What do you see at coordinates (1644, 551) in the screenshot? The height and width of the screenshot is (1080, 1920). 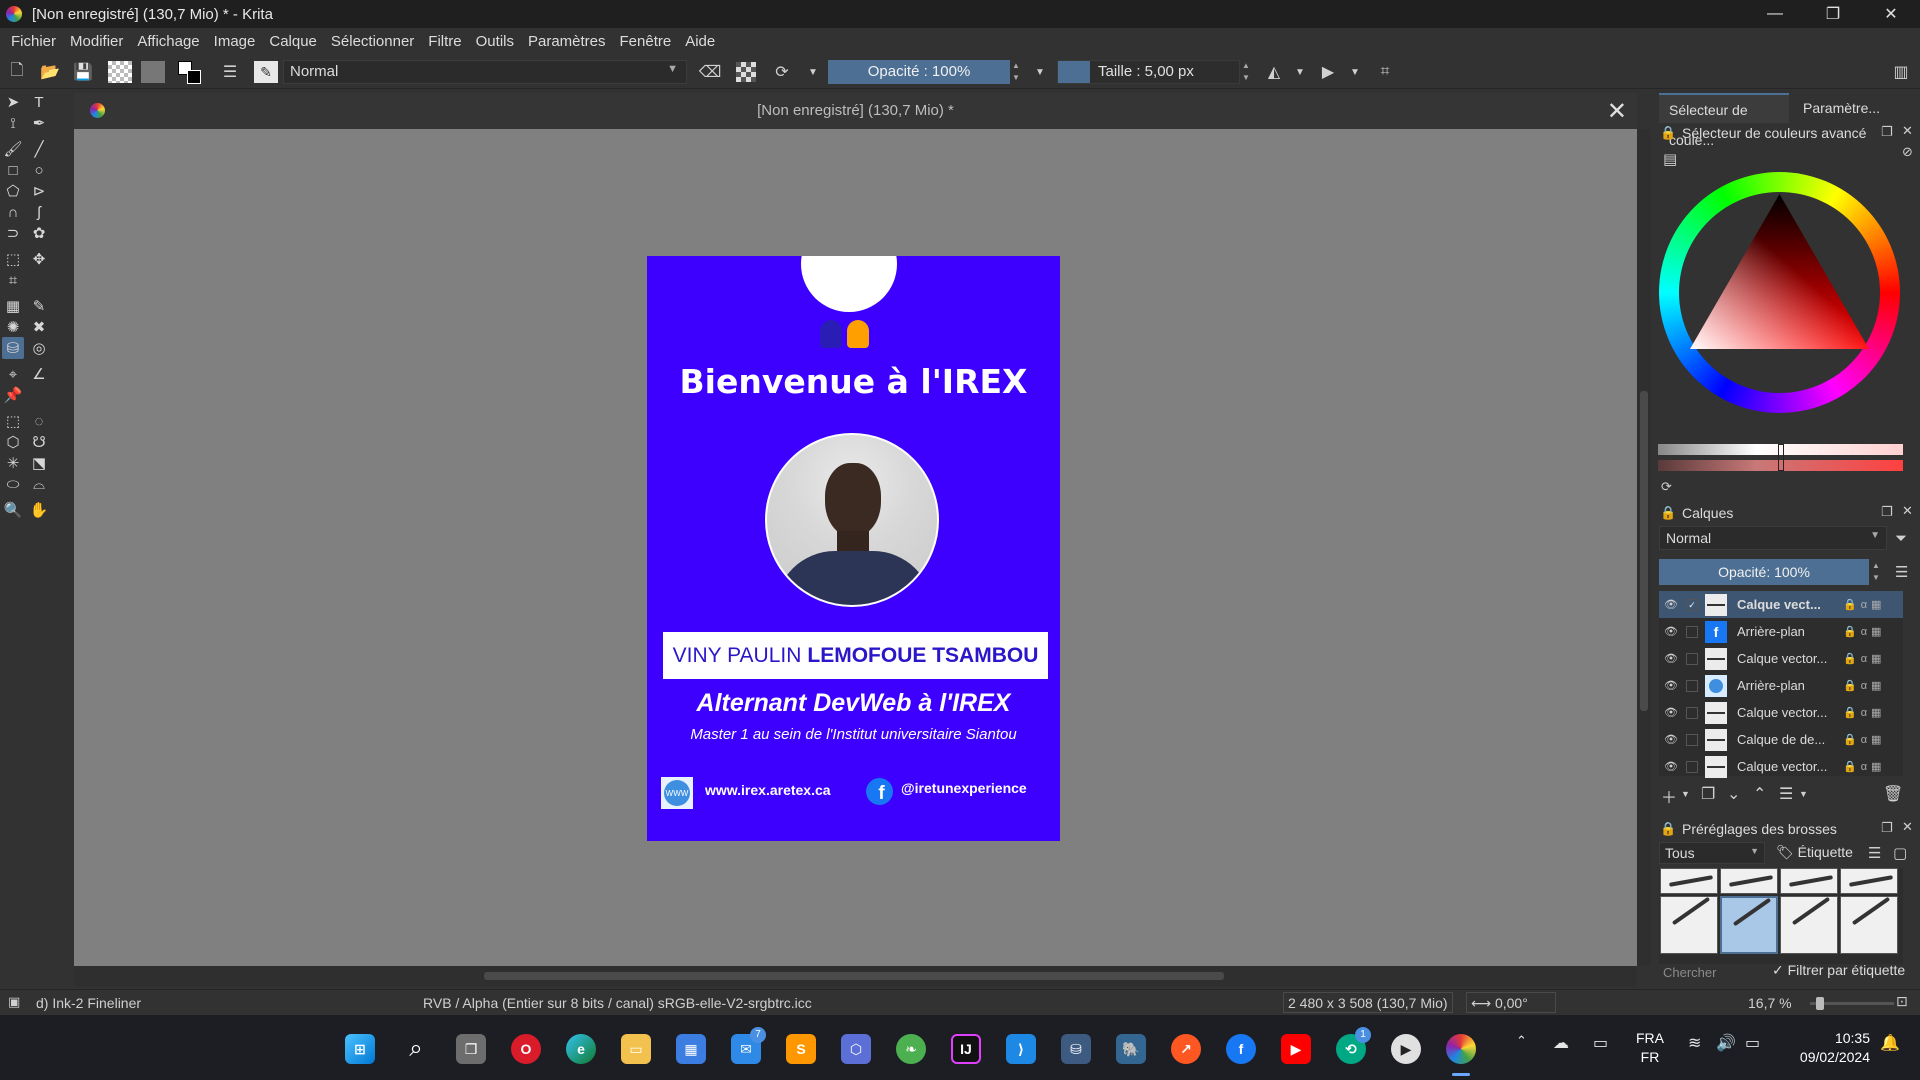 I see `scroll-thumb` at bounding box center [1644, 551].